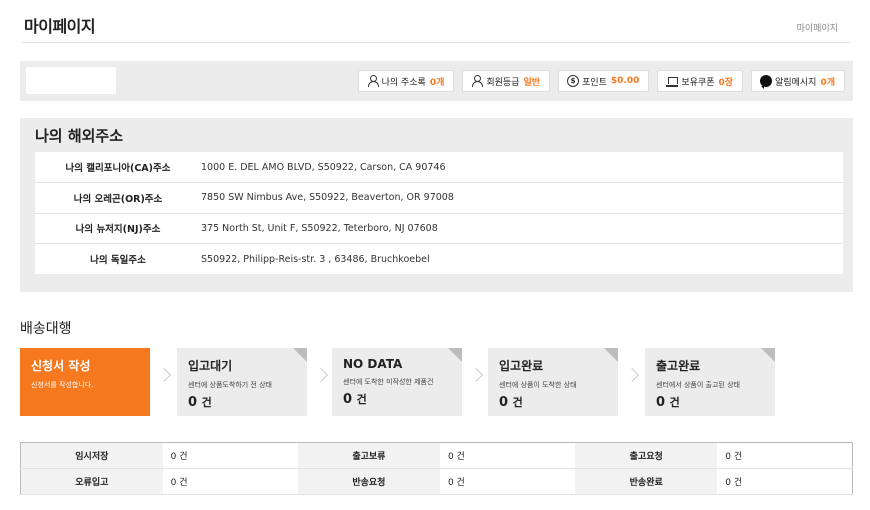 Image resolution: width=870 pixels, height=510 pixels. Describe the element at coordinates (436, 42) in the screenshot. I see `title-divider` at that location.